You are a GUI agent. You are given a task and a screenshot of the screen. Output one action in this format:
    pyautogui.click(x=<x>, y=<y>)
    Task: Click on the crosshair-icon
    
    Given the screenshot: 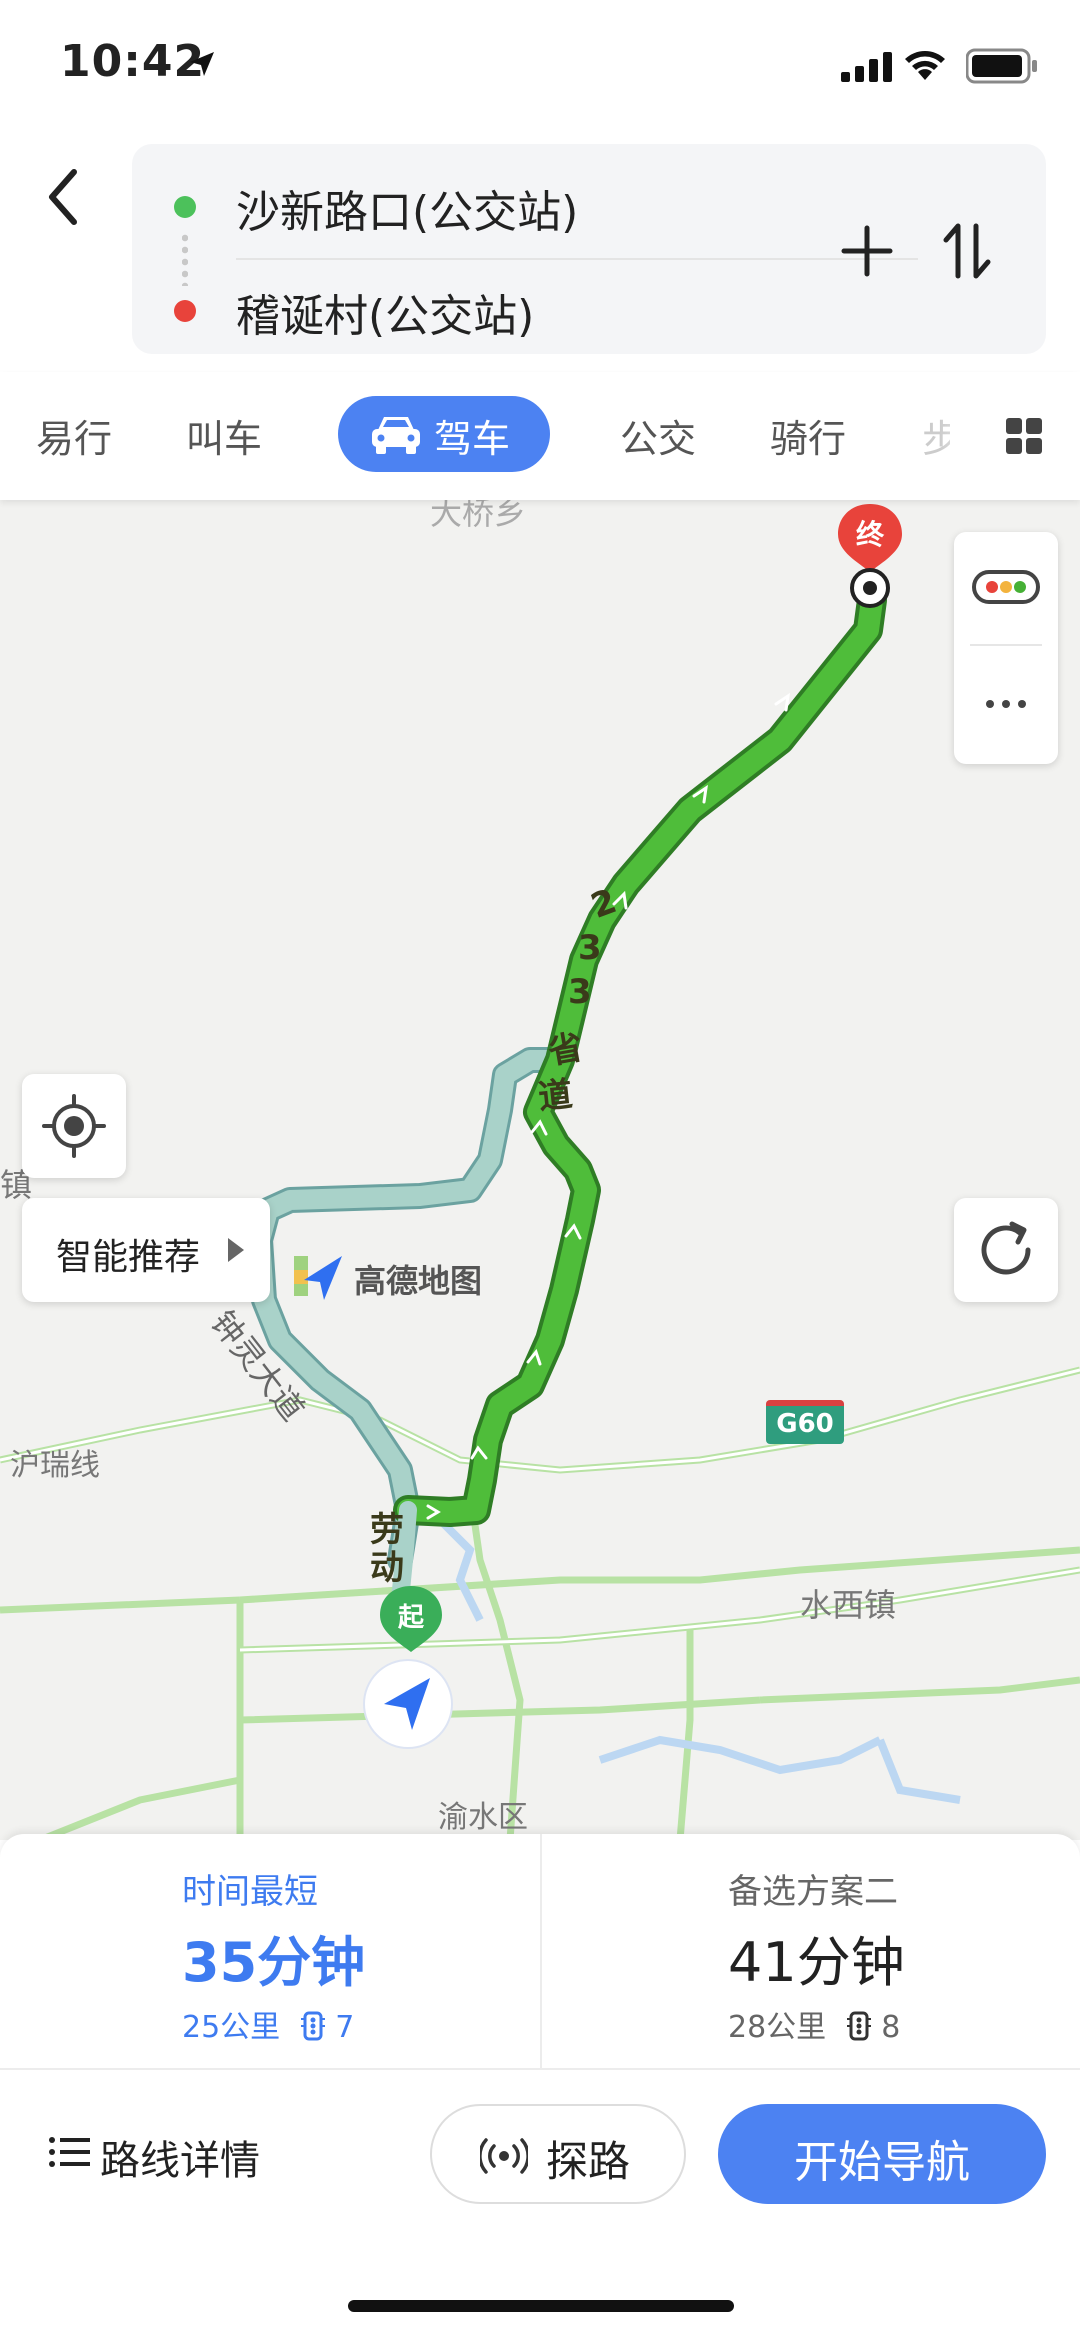 What is the action you would take?
    pyautogui.click(x=74, y=1126)
    